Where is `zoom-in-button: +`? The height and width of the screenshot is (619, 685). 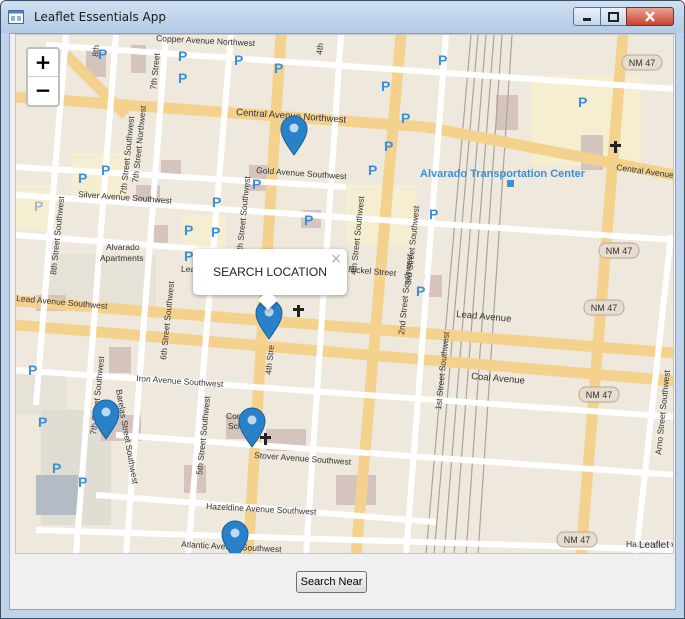 zoom-in-button: + is located at coordinates (43, 63).